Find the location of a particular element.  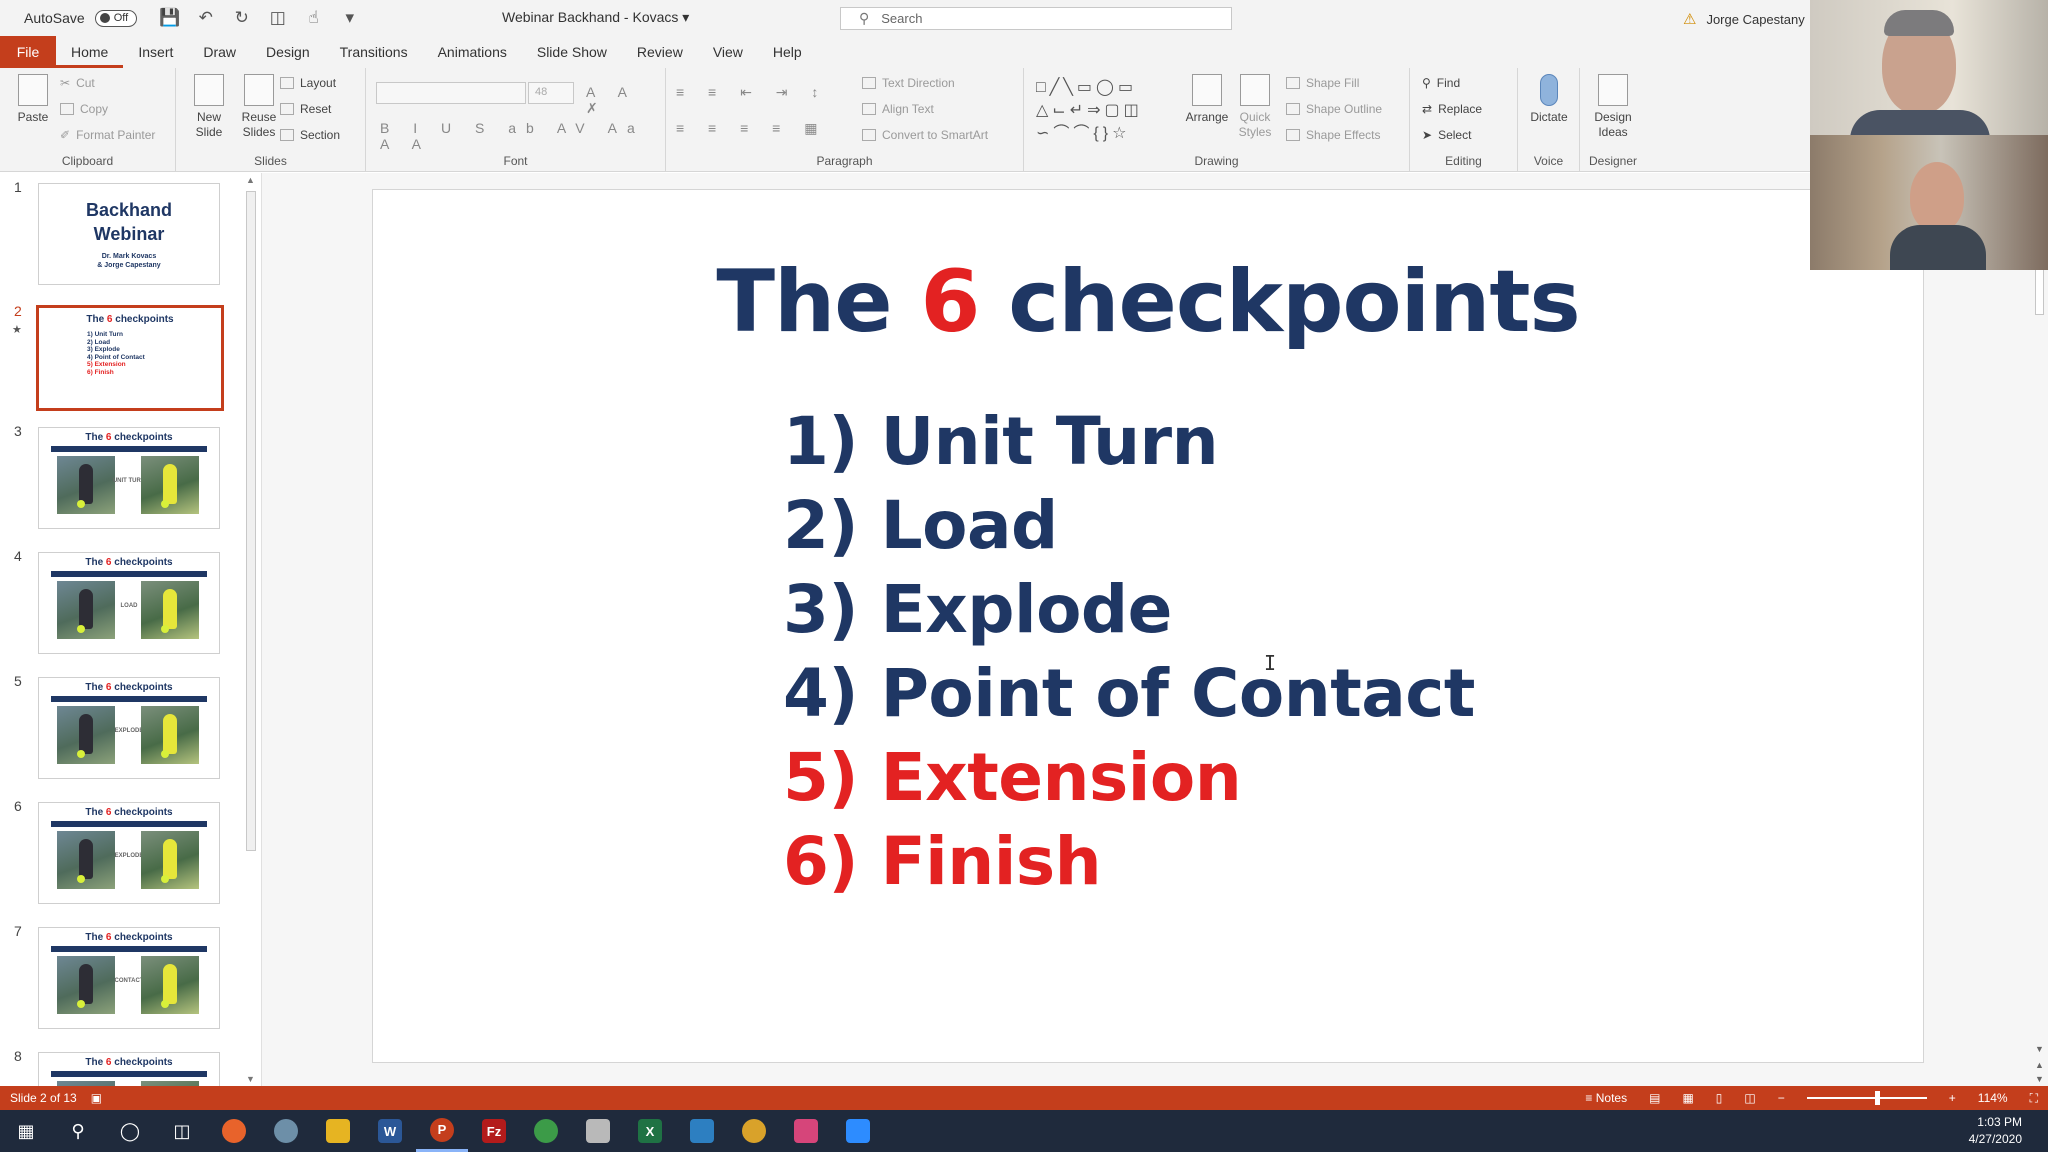

zoom-icon is located at coordinates (858, 1131).